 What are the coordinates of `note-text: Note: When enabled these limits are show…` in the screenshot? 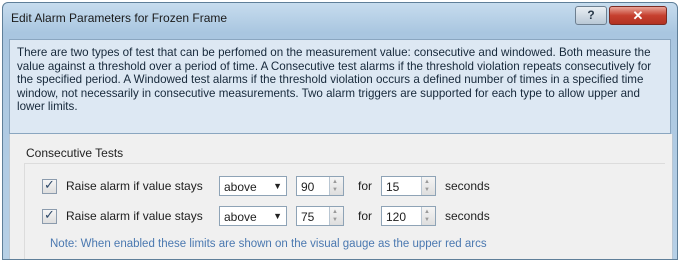 It's located at (268, 244).